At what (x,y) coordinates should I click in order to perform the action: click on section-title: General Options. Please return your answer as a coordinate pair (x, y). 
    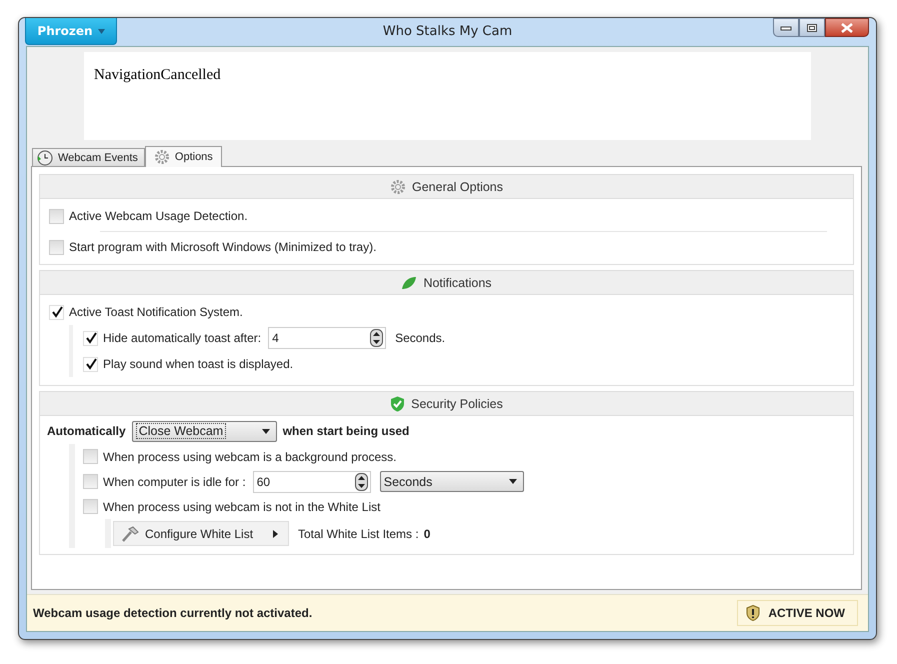
    Looking at the image, I should click on (458, 187).